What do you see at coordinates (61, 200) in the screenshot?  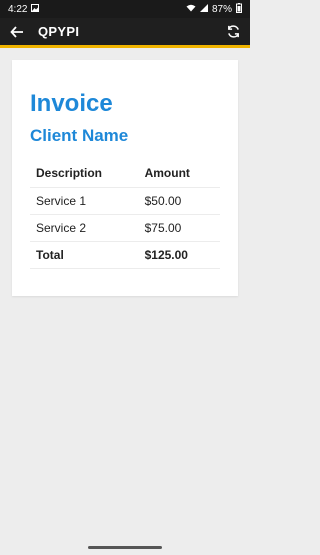 I see `row-description: Service 1` at bounding box center [61, 200].